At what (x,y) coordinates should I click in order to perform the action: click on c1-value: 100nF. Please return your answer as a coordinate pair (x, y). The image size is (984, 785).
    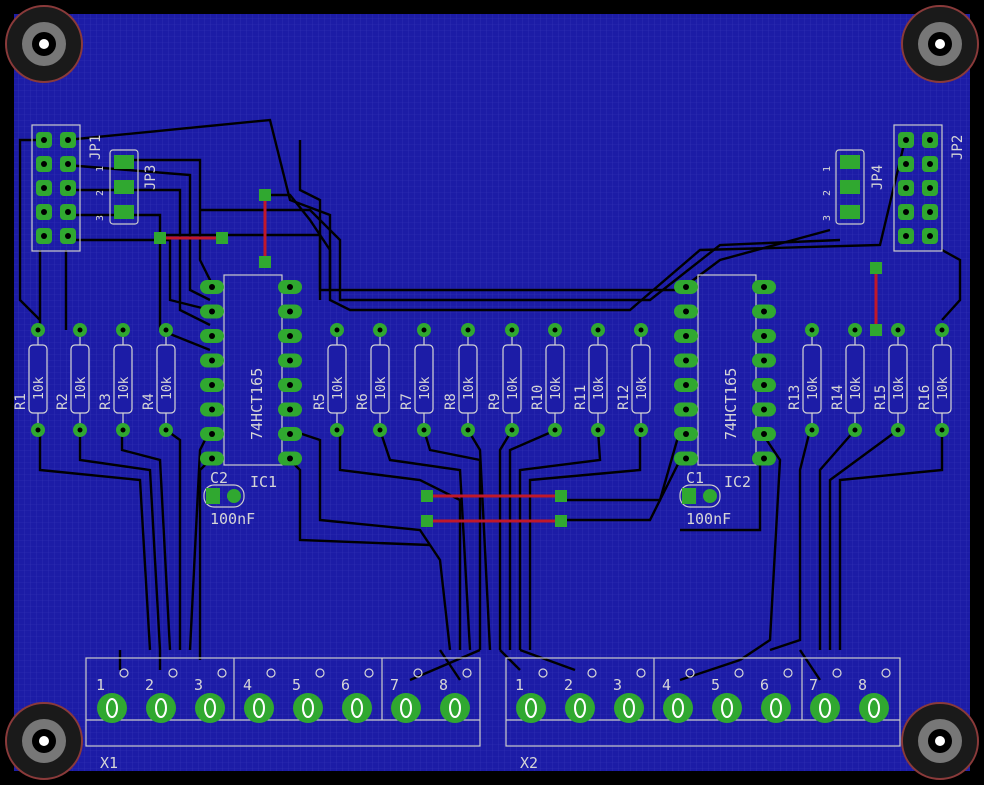
    Looking at the image, I should click on (708, 519).